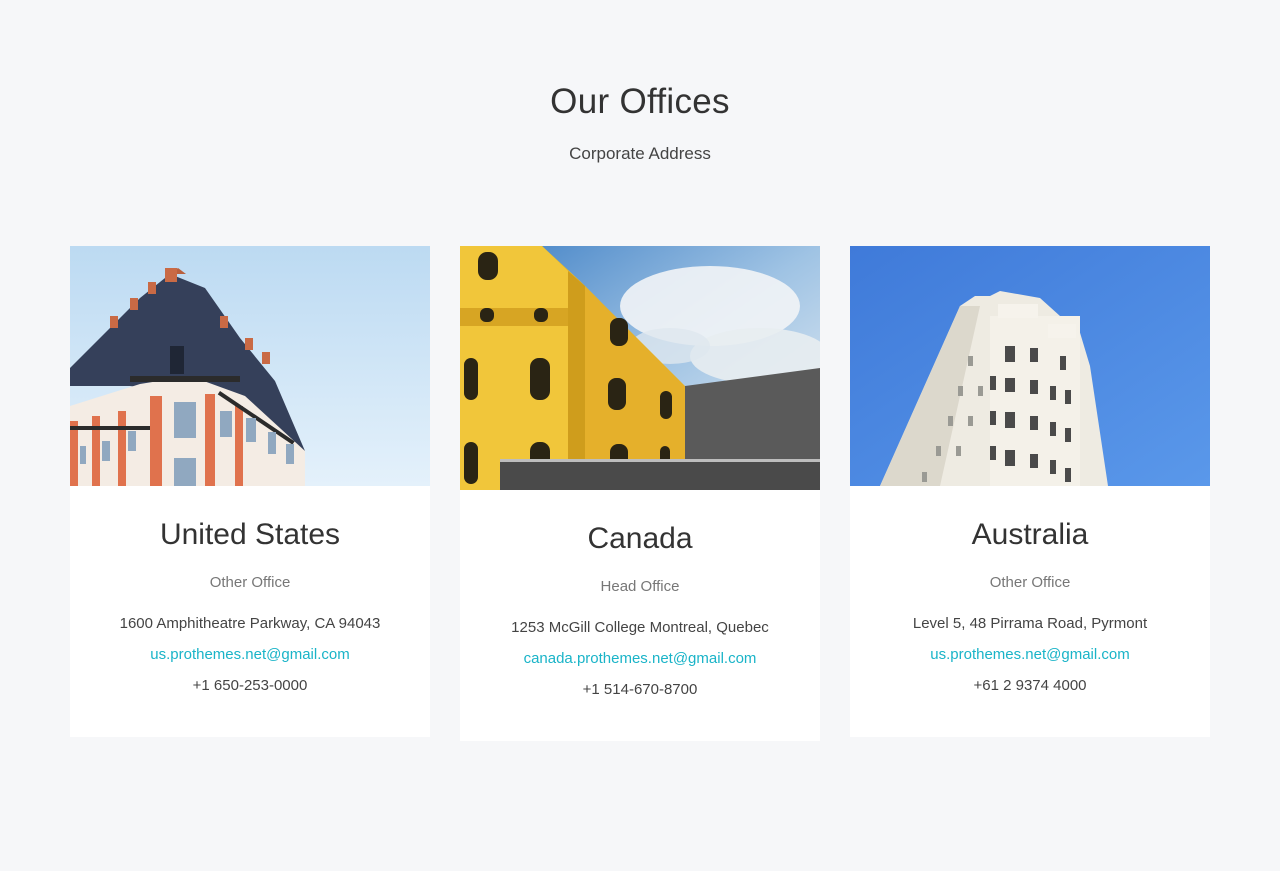 The height and width of the screenshot is (871, 1280). Describe the element at coordinates (640, 586) in the screenshot. I see `office-type: Head Office` at that location.